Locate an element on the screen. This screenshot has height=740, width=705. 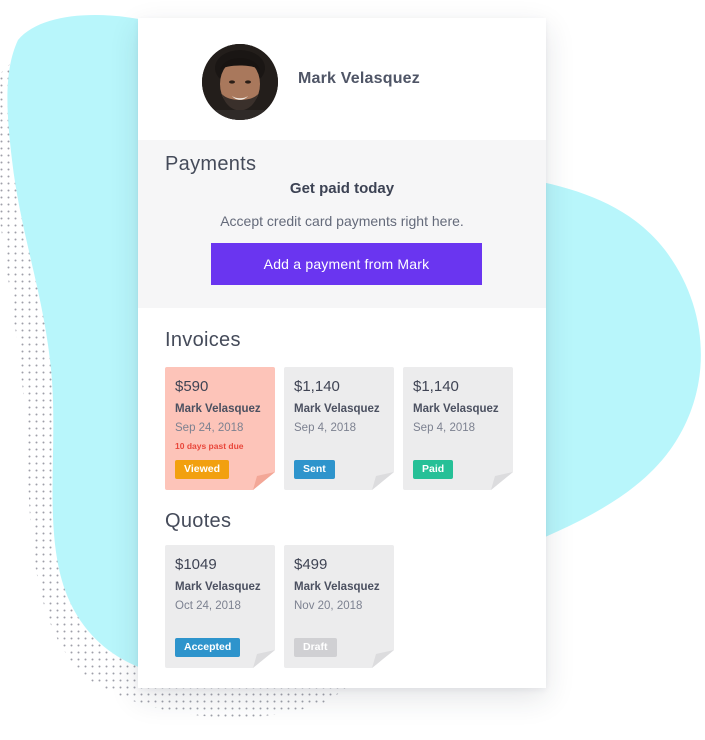
invoice-date: Sep 24, 2018 is located at coordinates (209, 428).